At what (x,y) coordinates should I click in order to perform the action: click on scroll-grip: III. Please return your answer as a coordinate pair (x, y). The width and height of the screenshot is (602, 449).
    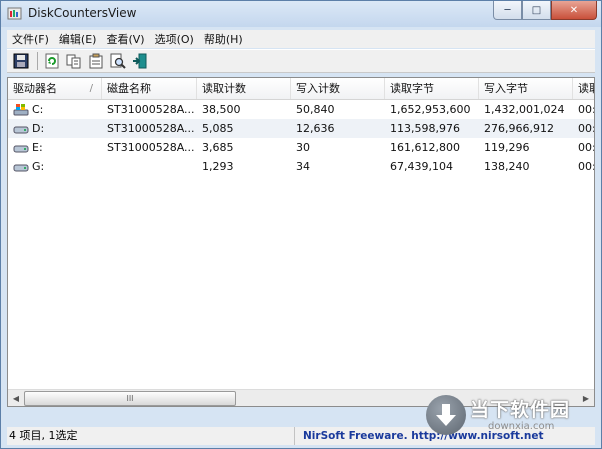
    Looking at the image, I should click on (130, 398).